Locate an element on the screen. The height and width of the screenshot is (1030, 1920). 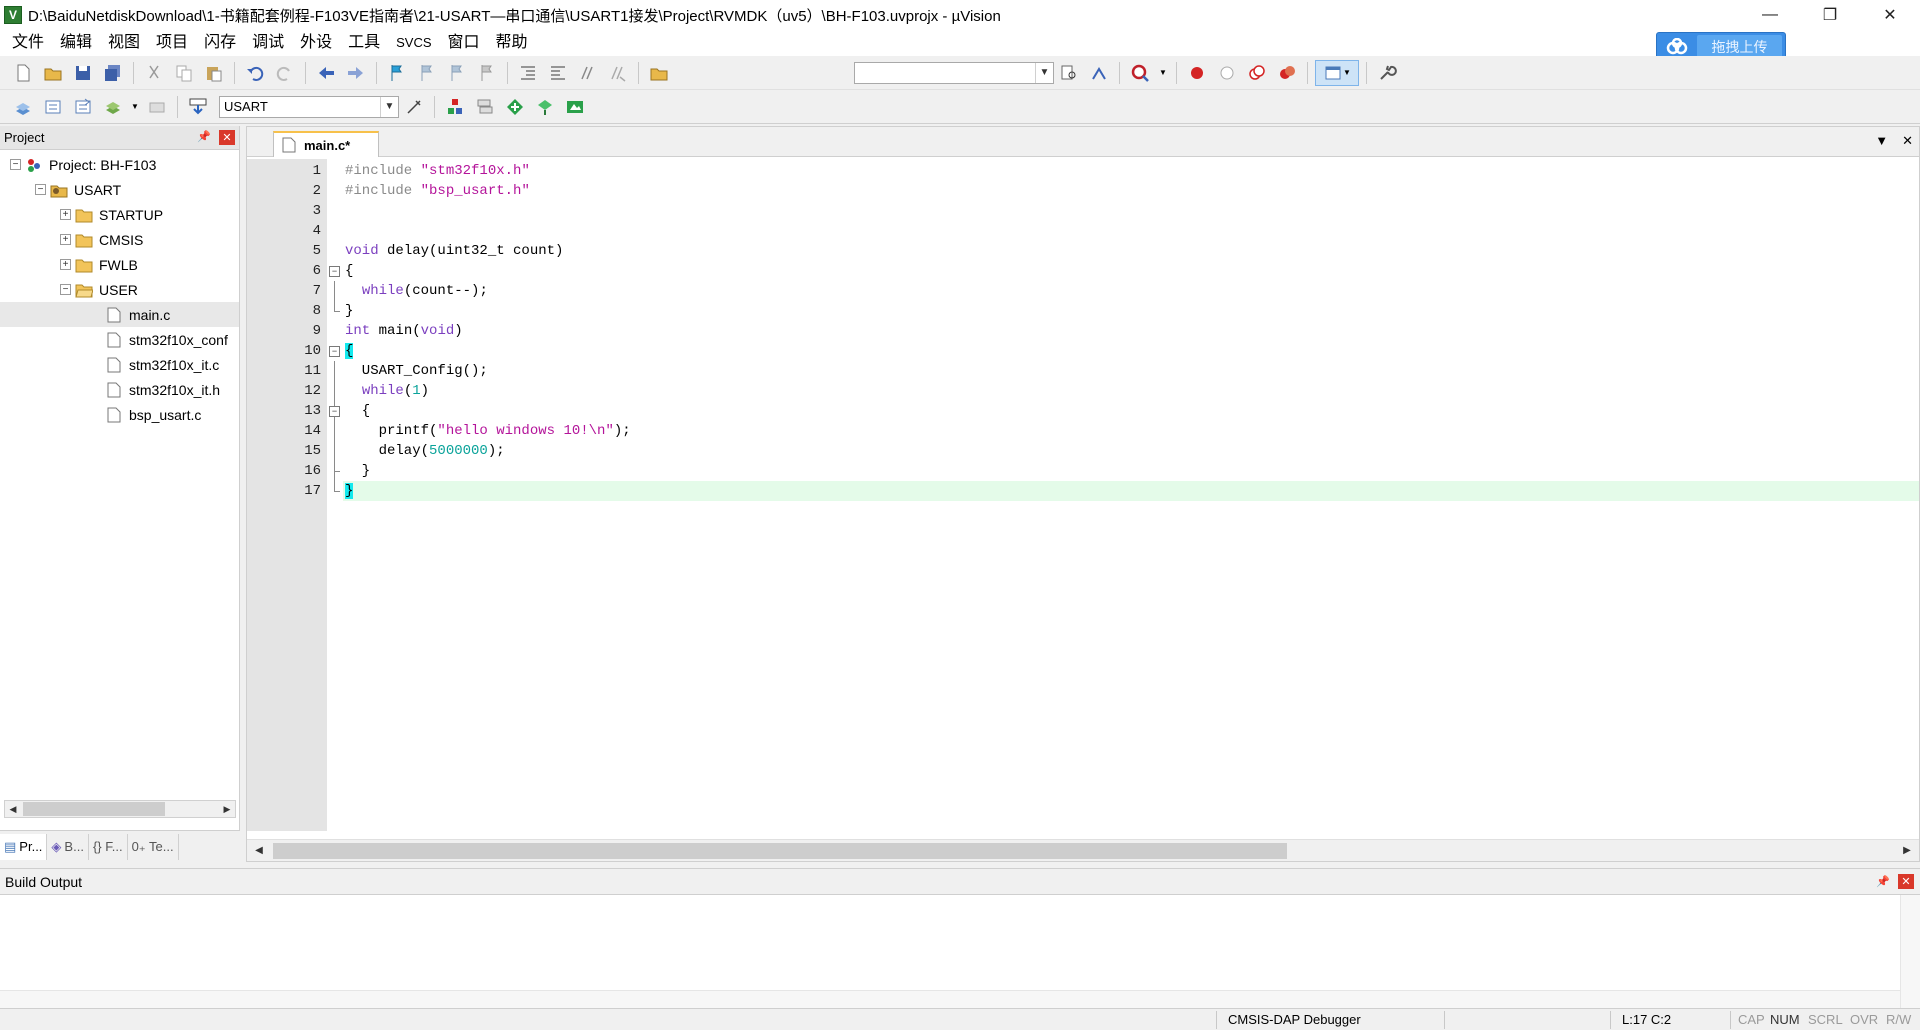
open-folder-icon is located at coordinates (53, 73).